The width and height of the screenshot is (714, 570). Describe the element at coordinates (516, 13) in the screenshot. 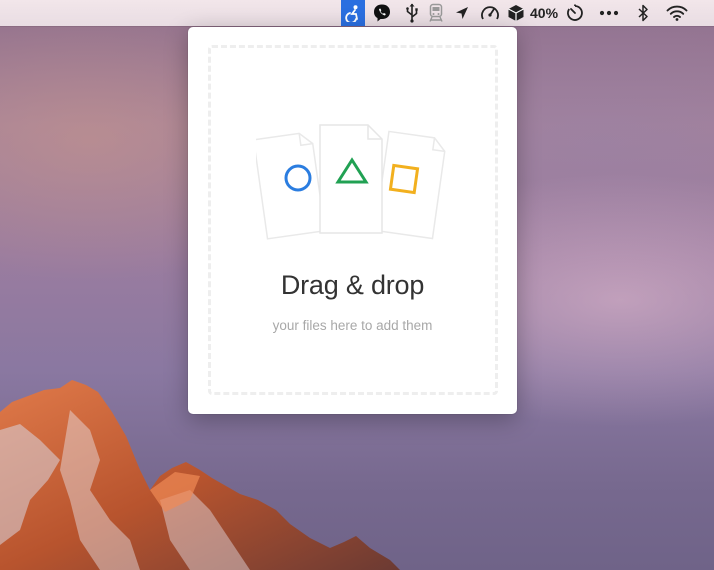

I see `package-icon` at that location.